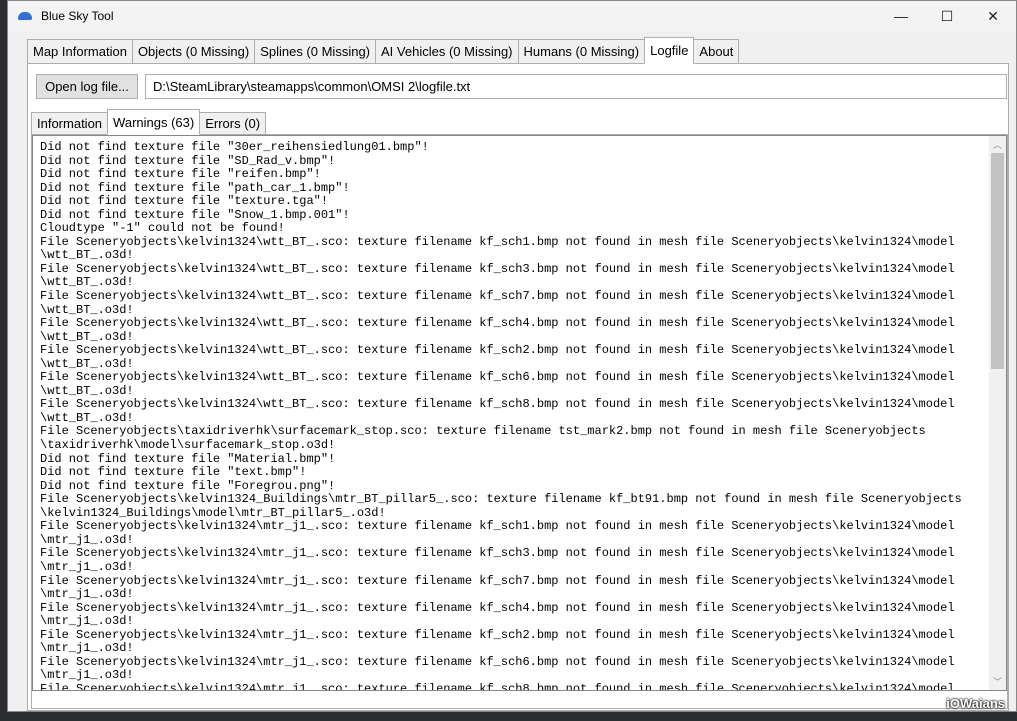  Describe the element at coordinates (947, 16) in the screenshot. I see `maximize-button: ☐` at that location.